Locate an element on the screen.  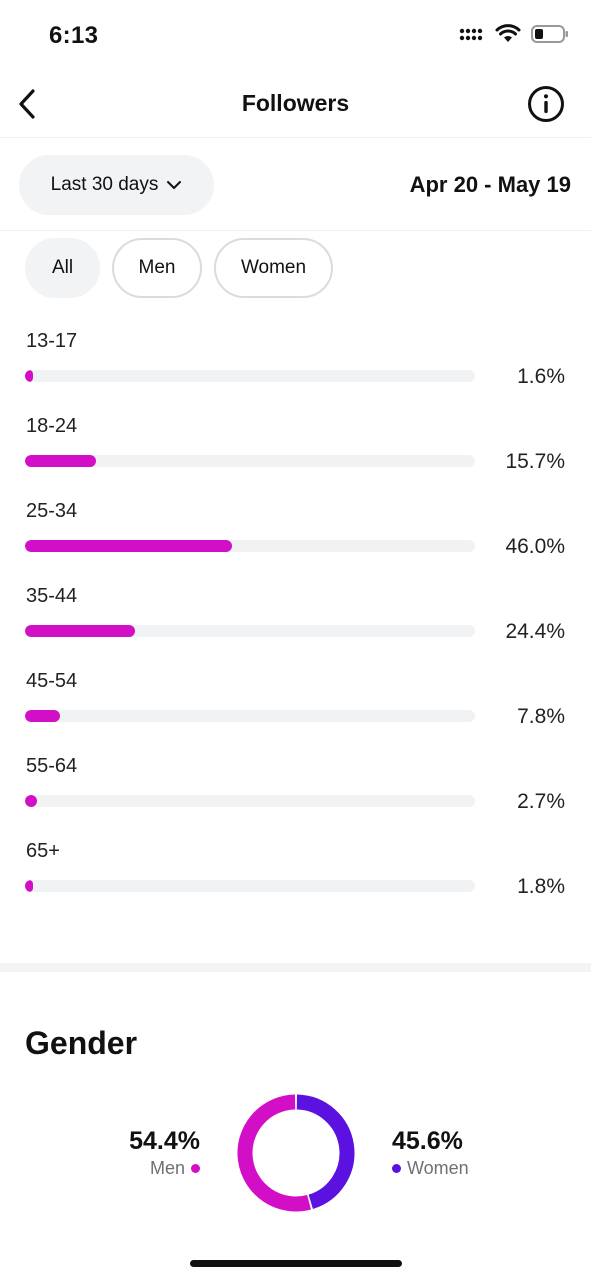
age-row-35-44: 35-44 24.4% is located at coordinates (295, 622).